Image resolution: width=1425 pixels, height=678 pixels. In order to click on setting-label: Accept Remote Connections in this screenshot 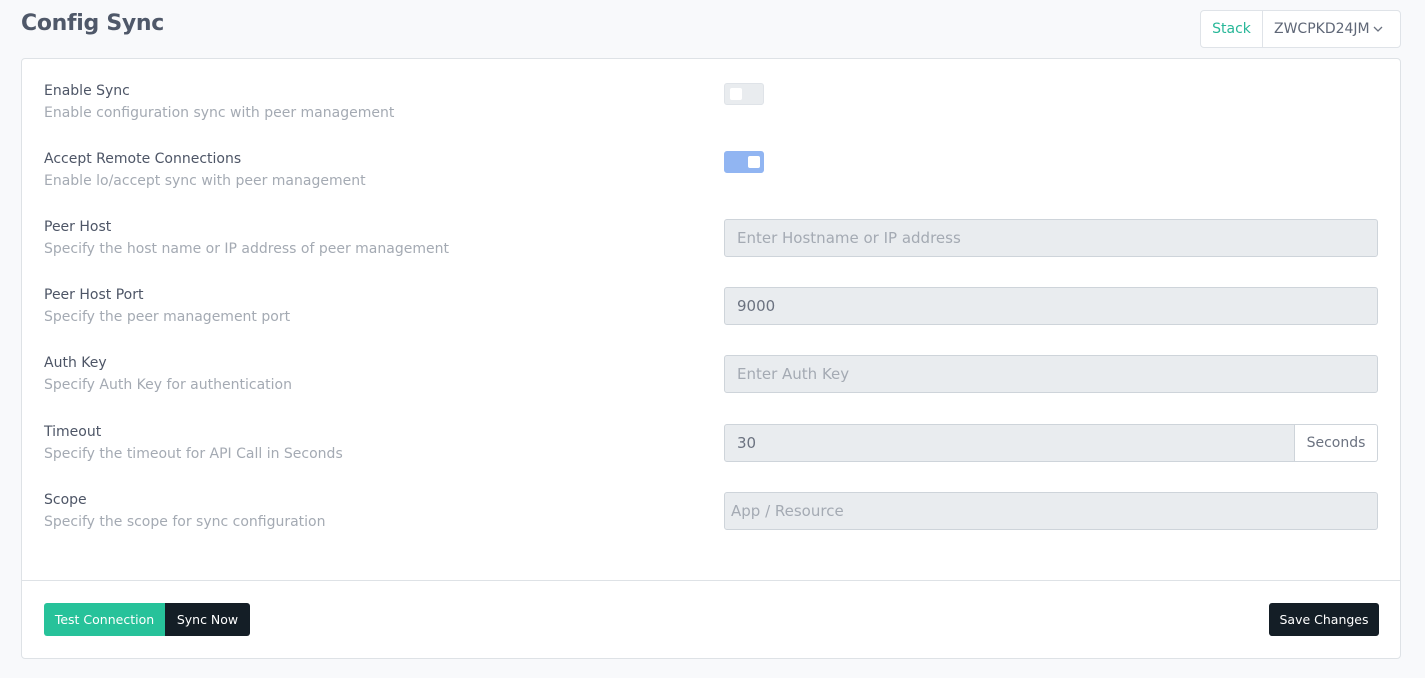, I will do `click(143, 159)`.